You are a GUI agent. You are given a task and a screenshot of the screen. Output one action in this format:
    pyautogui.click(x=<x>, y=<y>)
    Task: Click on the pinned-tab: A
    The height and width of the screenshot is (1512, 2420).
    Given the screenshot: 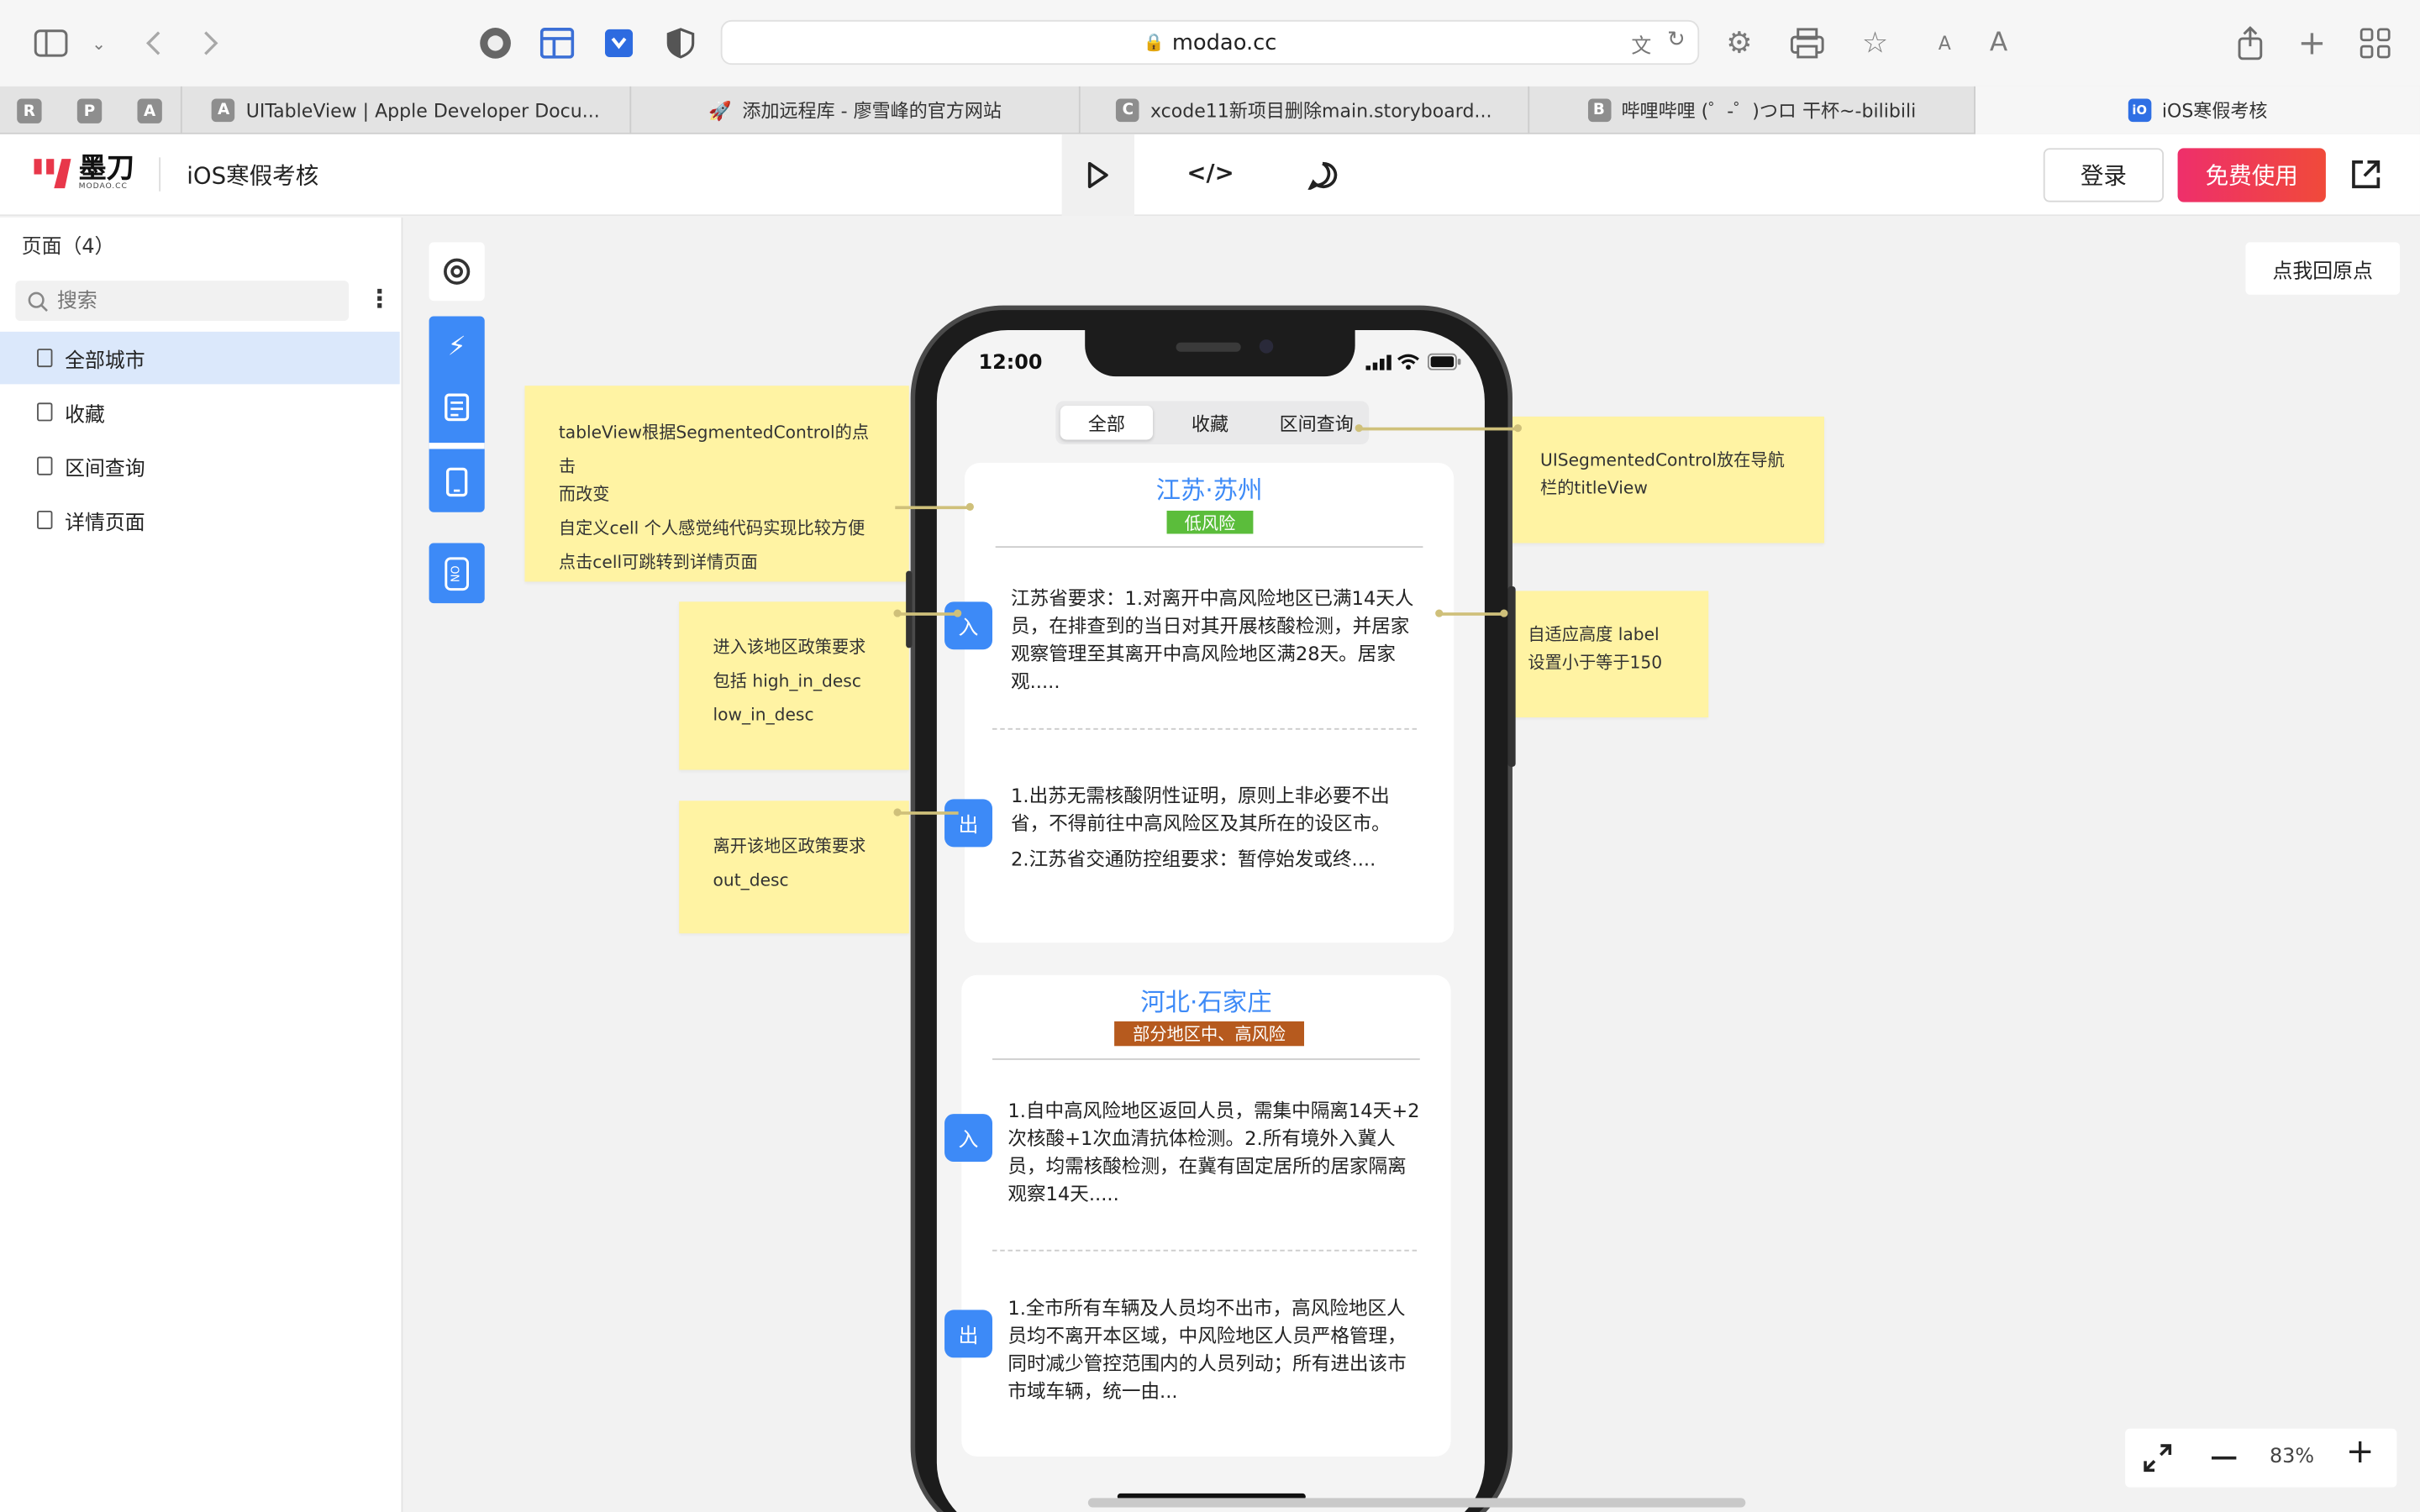 What is the action you would take?
    pyautogui.click(x=149, y=110)
    